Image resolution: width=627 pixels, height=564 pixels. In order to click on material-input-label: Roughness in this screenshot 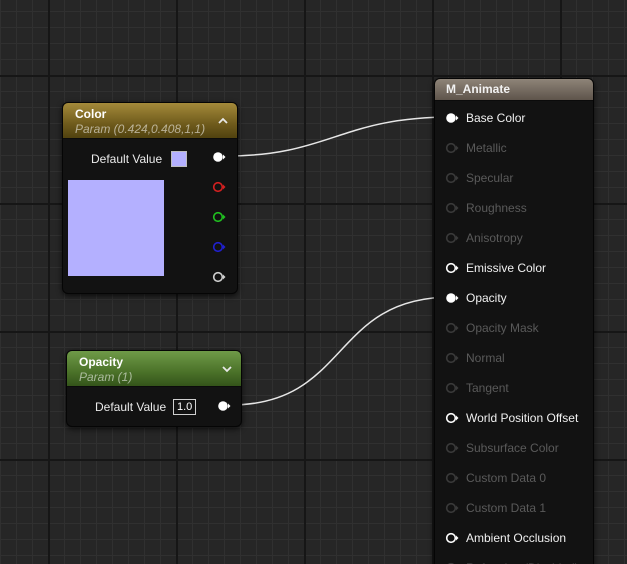, I will do `click(496, 208)`.